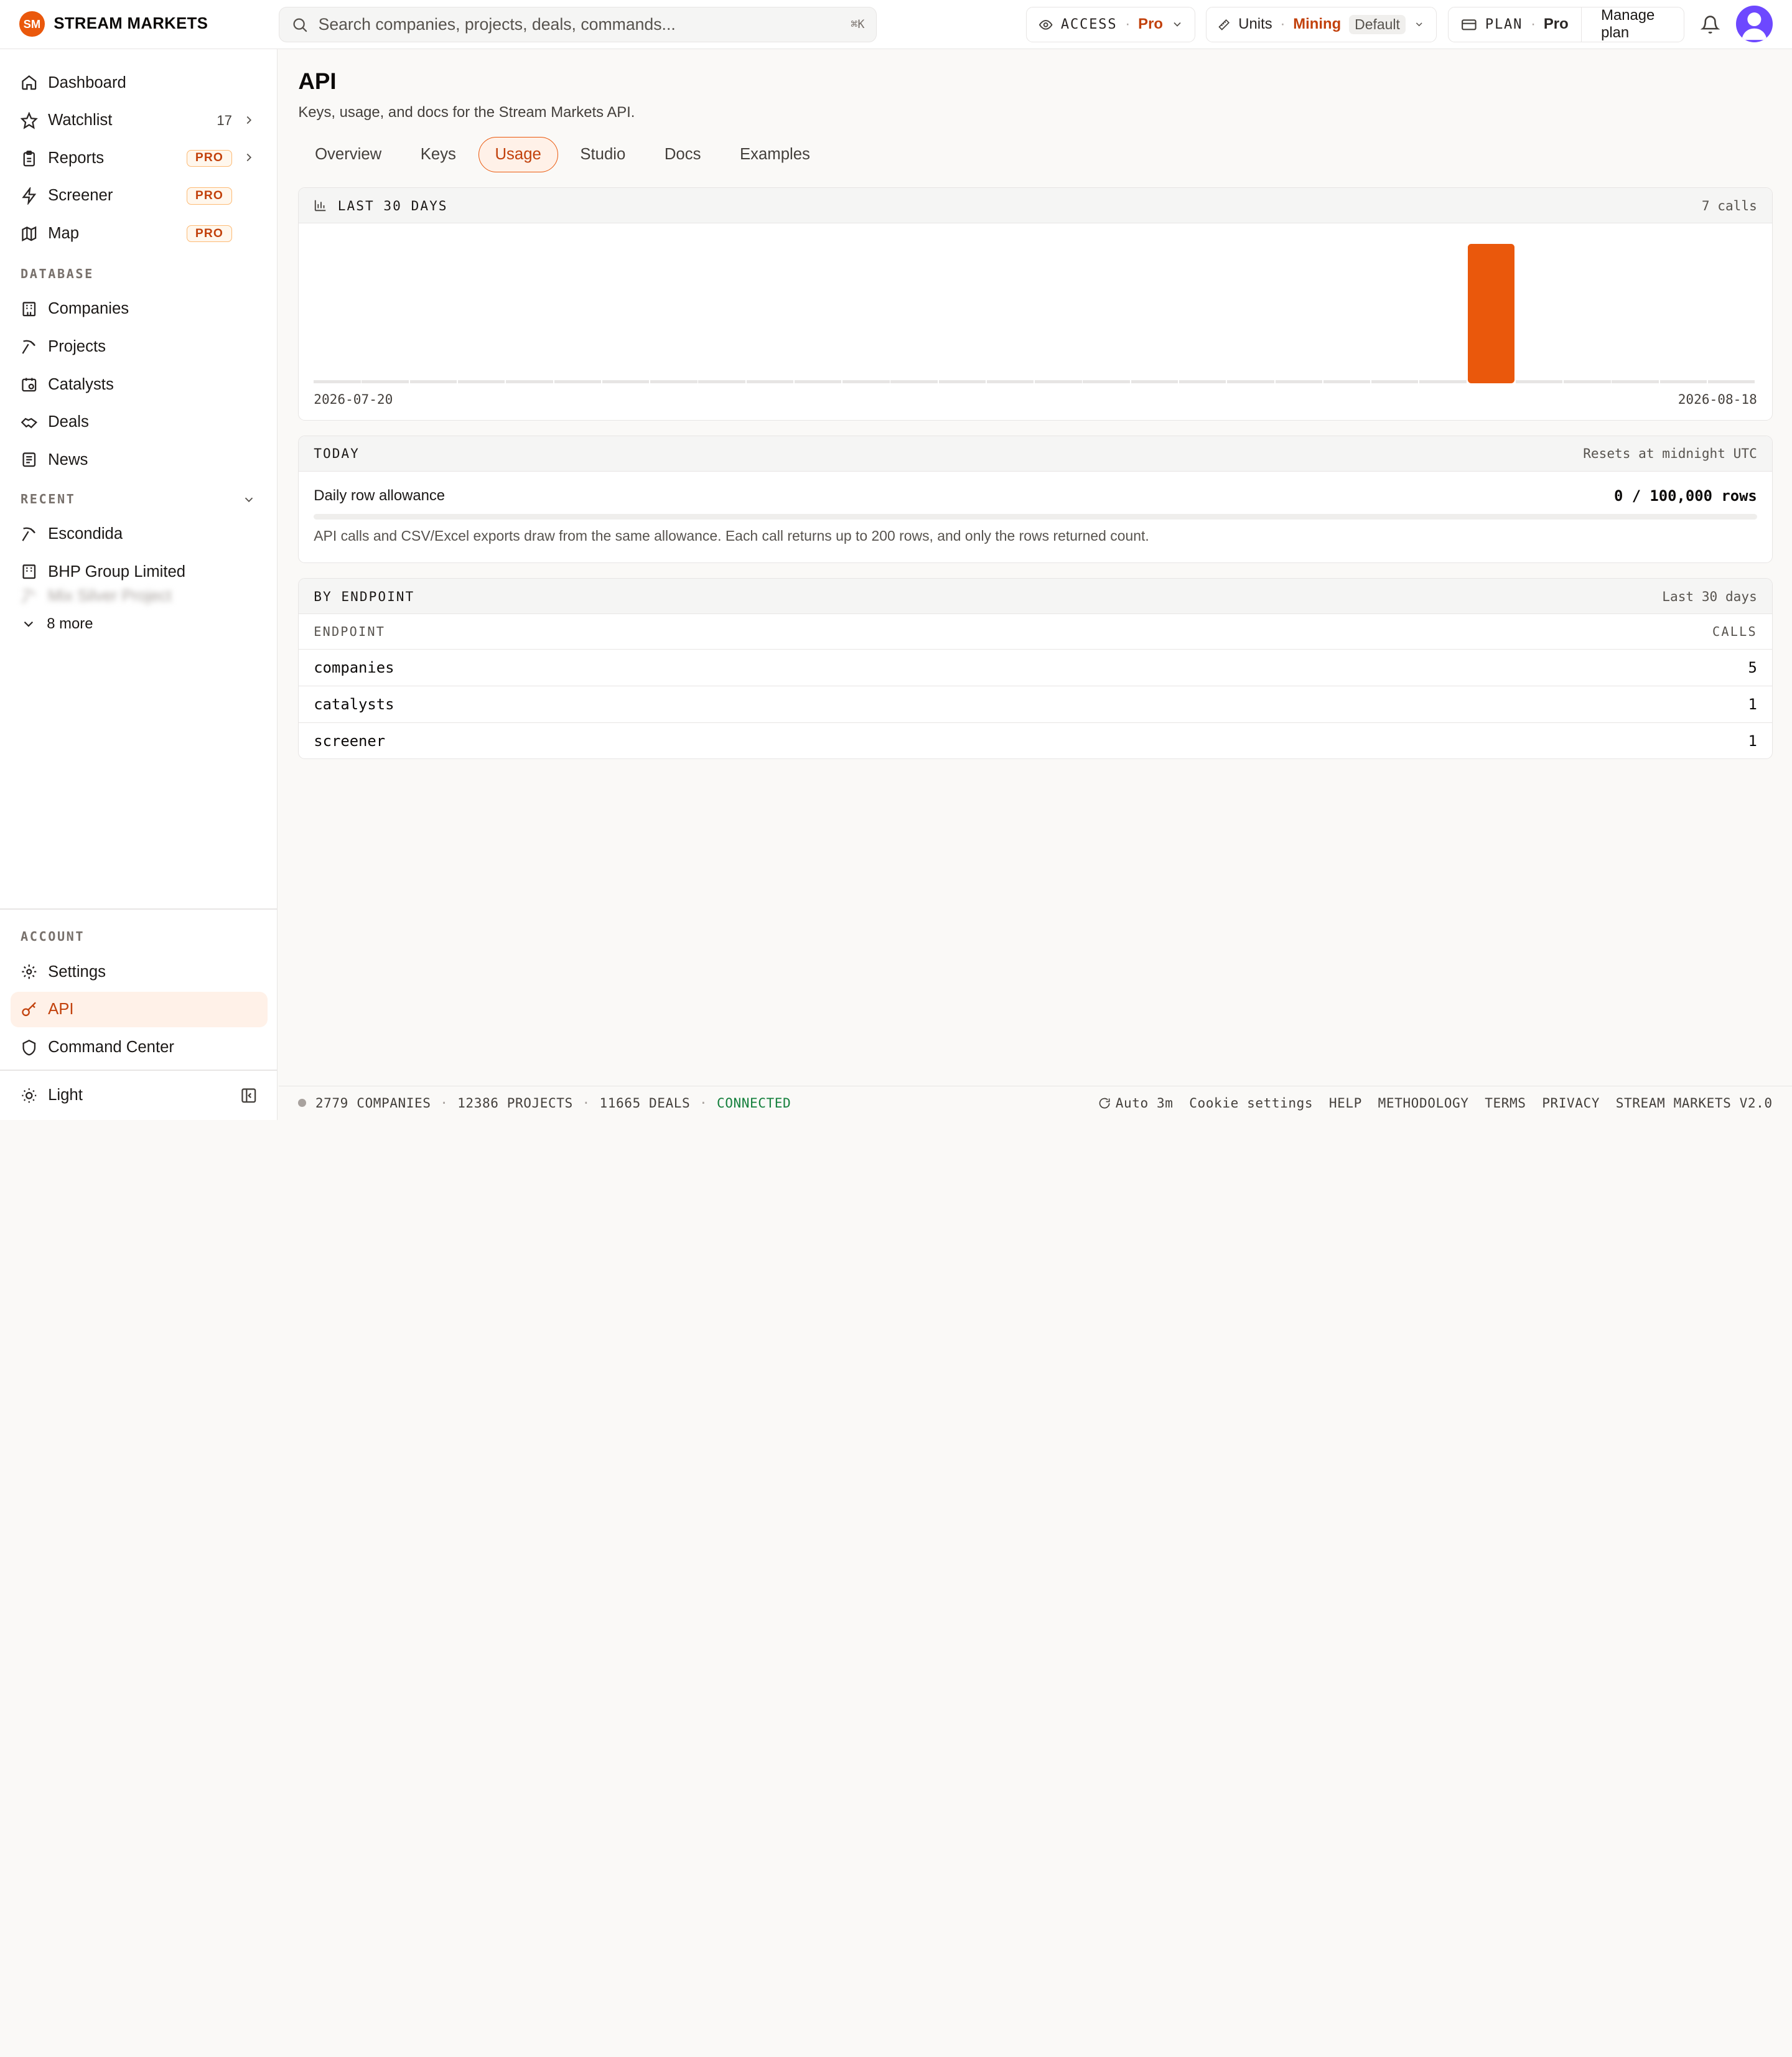 The width and height of the screenshot is (1792, 2057). I want to click on footer-version: STREAM MARKETS V2.0, so click(1694, 1103).